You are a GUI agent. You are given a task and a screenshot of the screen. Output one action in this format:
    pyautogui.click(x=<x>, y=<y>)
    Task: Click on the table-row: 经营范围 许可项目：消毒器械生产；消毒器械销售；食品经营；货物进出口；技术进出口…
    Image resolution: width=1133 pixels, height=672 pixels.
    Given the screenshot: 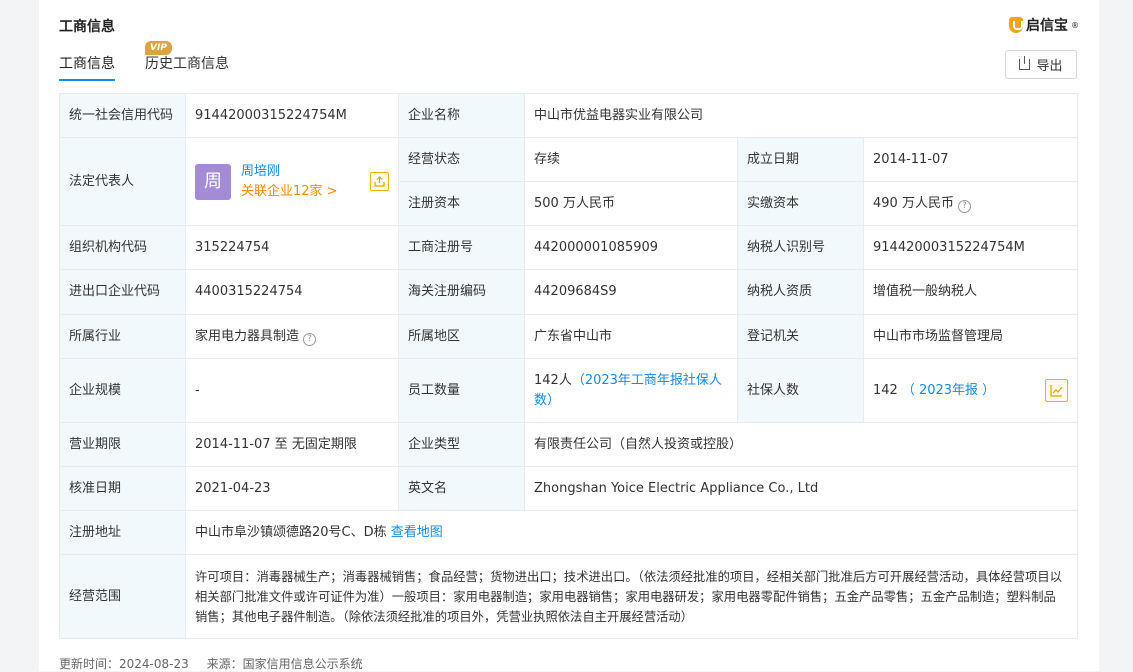 What is the action you would take?
    pyautogui.click(x=568, y=596)
    